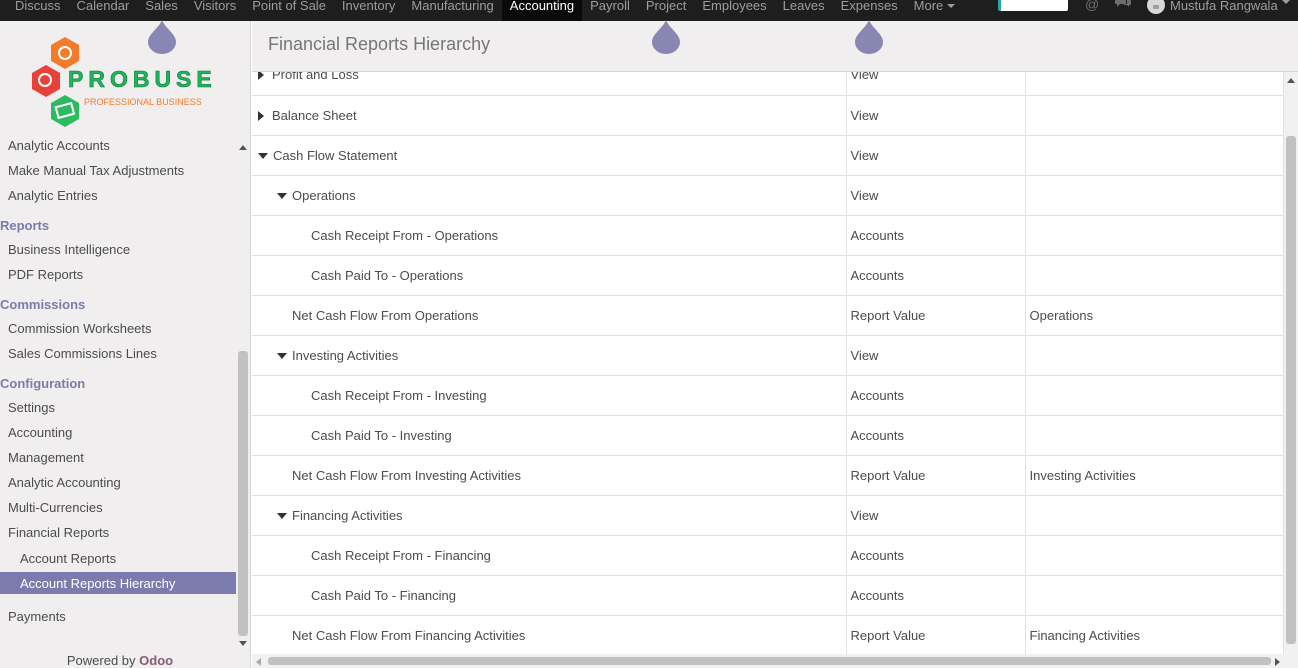  Describe the element at coordinates (666, 37) in the screenshot. I see `drop-marker-icon` at that location.